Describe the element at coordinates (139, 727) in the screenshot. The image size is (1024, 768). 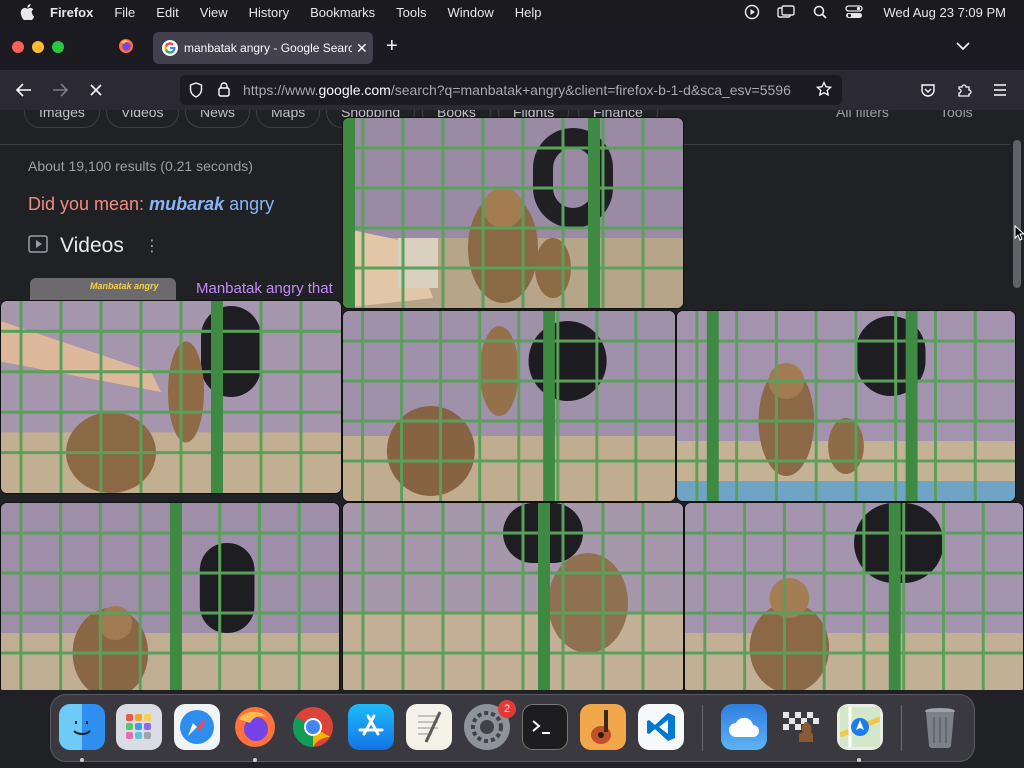
I see `dock-launchpad-icon` at that location.